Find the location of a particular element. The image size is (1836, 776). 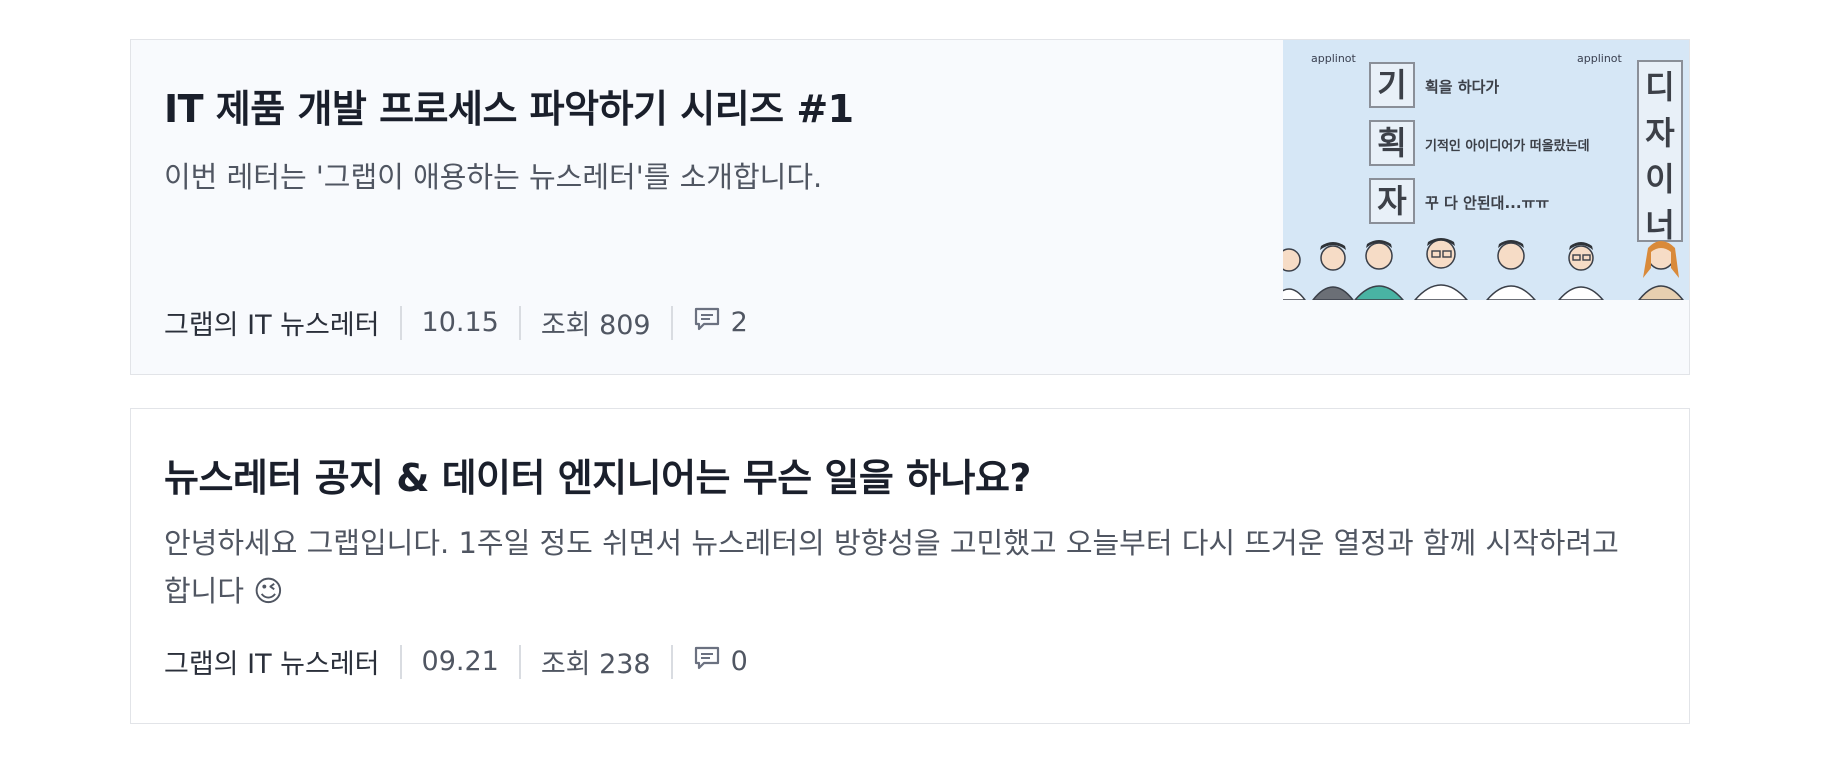

thumbnail-char: 획 is located at coordinates (1392, 143).